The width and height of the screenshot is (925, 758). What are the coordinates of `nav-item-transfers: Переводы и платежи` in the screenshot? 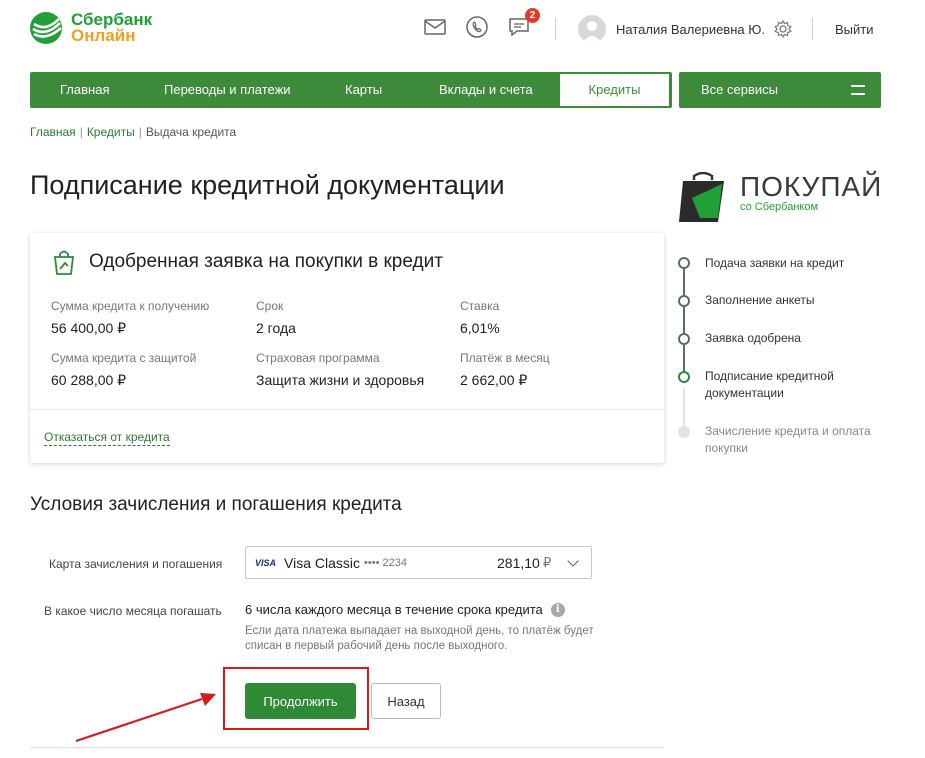 It's located at (227, 90).